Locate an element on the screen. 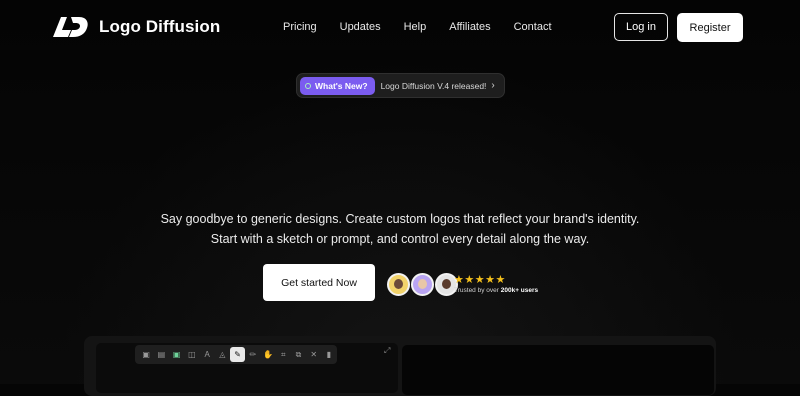  brand-name: Logo Diffusion is located at coordinates (160, 26).